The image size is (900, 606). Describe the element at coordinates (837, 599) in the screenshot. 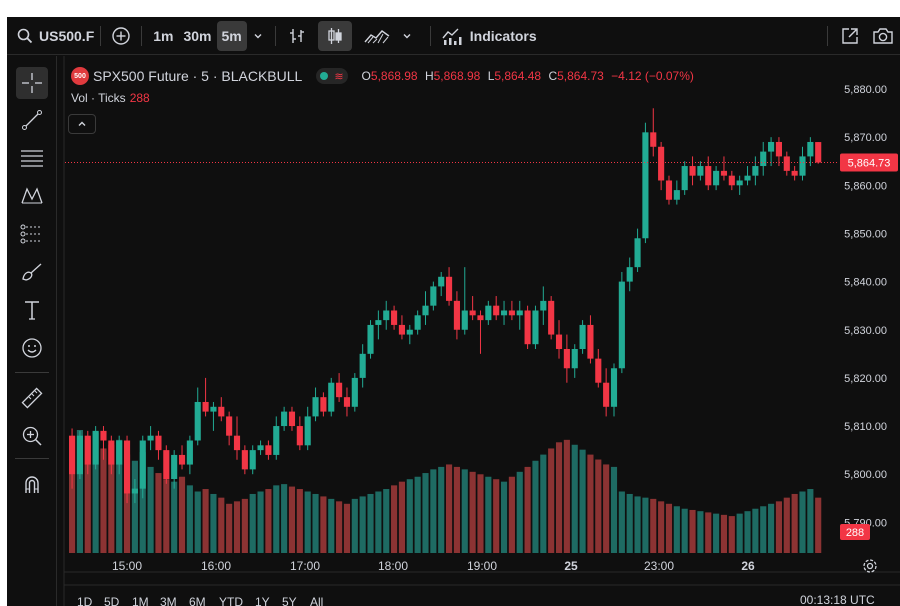

I see `utc-clock: 00:13:18 UTC` at that location.